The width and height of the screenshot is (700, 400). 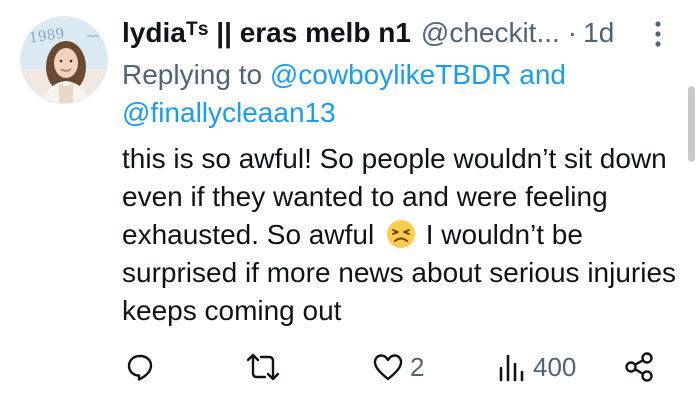 What do you see at coordinates (555, 366) in the screenshot?
I see `views-count: 400` at bounding box center [555, 366].